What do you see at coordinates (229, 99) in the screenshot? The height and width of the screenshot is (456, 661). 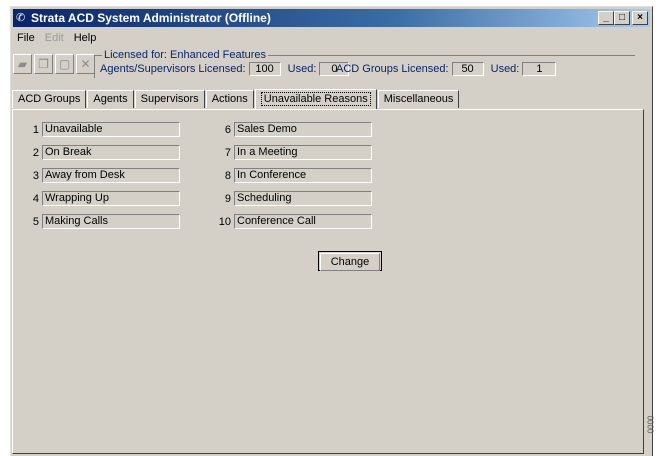 I see `tab-actions: Actions` at bounding box center [229, 99].